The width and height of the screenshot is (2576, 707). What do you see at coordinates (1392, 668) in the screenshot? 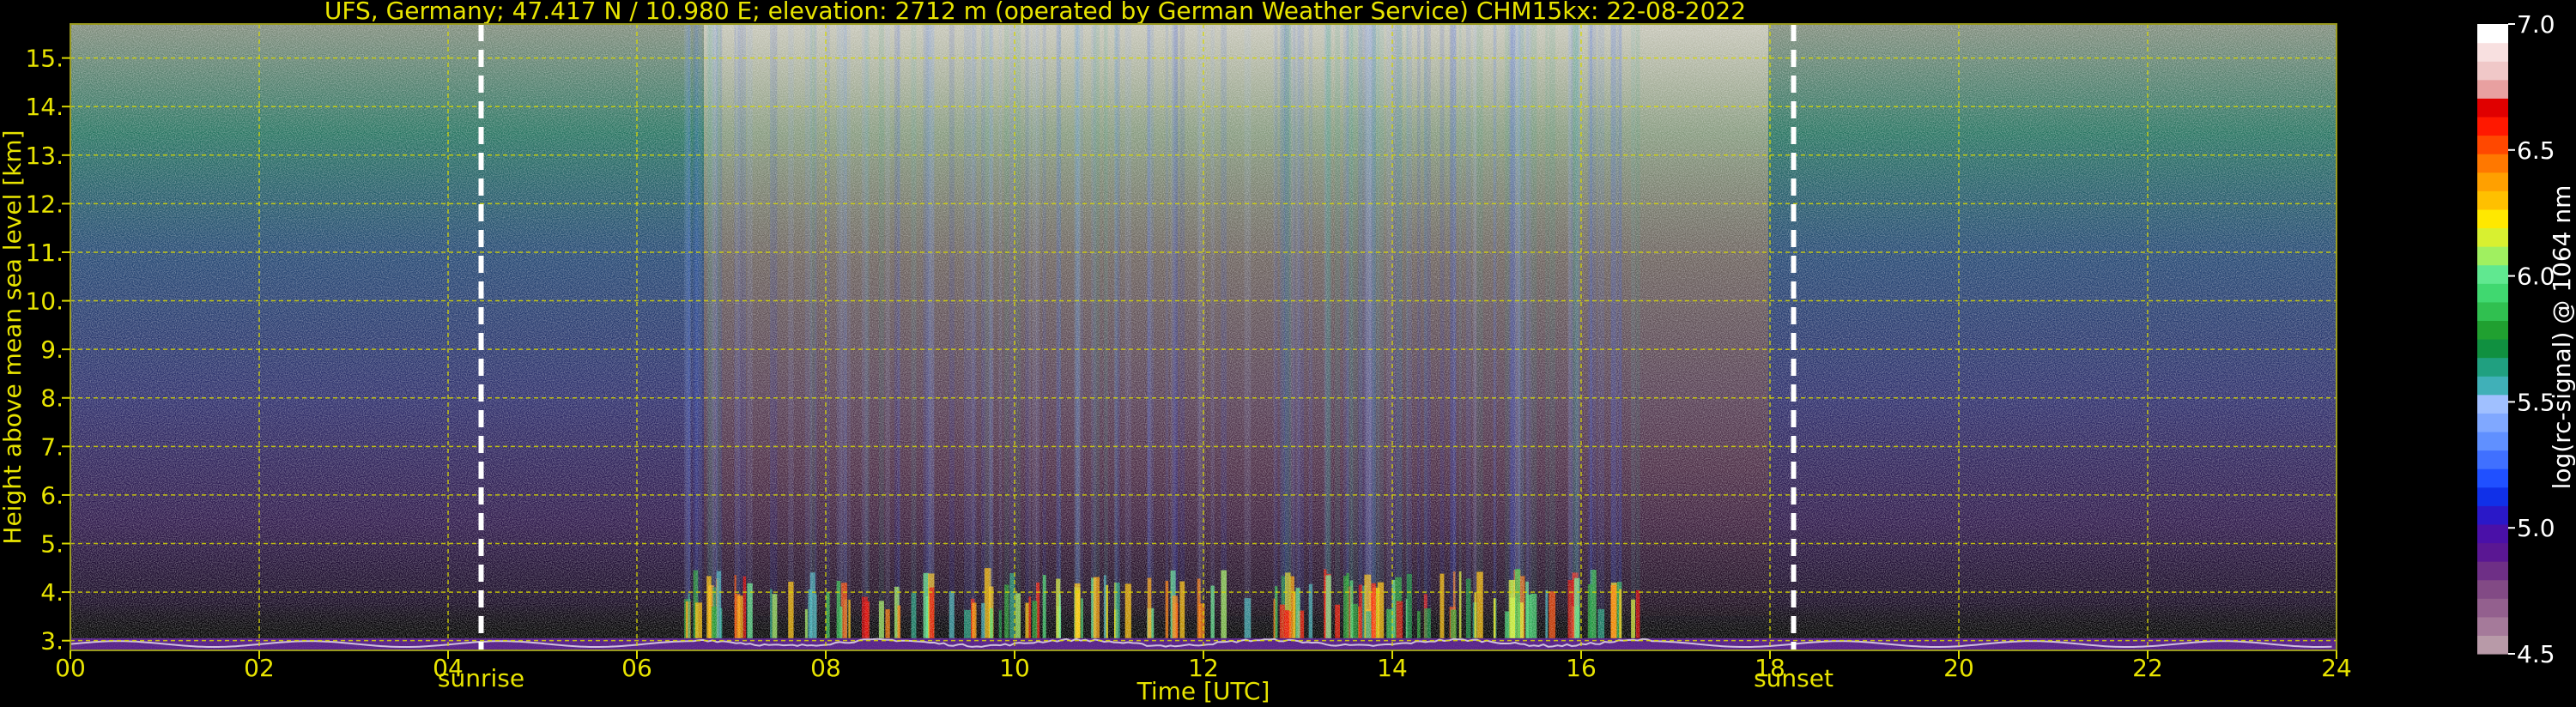
I see `x-tick-label: 14` at bounding box center [1392, 668].